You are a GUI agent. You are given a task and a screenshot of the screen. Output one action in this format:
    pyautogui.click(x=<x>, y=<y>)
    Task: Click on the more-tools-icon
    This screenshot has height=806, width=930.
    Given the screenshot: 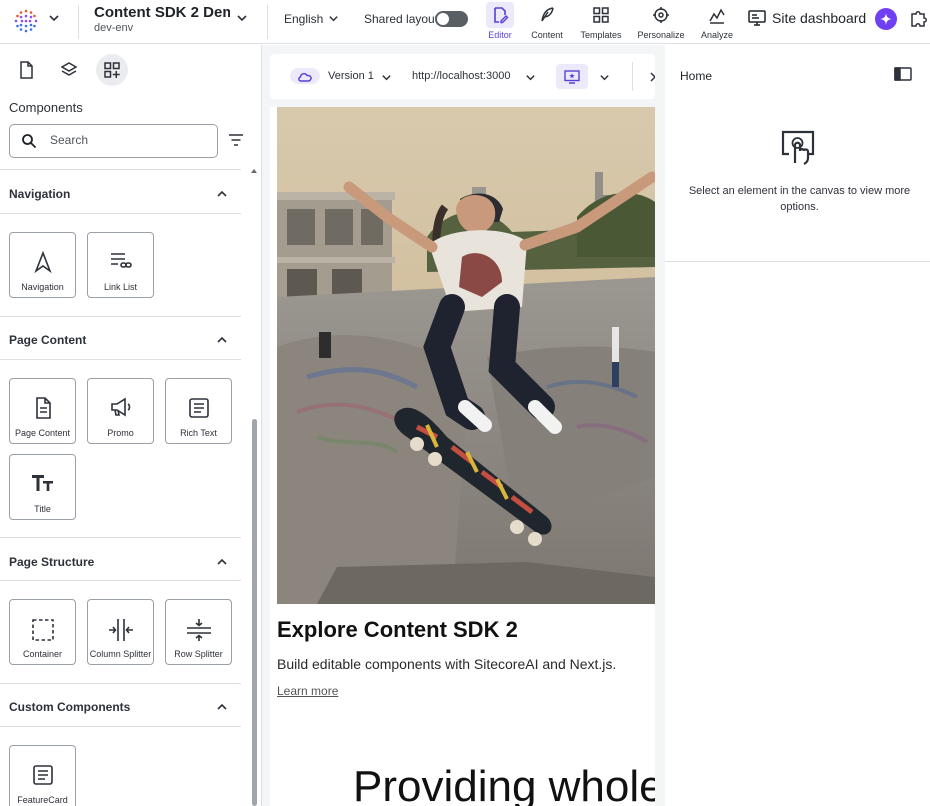 What is the action you would take?
    pyautogui.click(x=652, y=77)
    